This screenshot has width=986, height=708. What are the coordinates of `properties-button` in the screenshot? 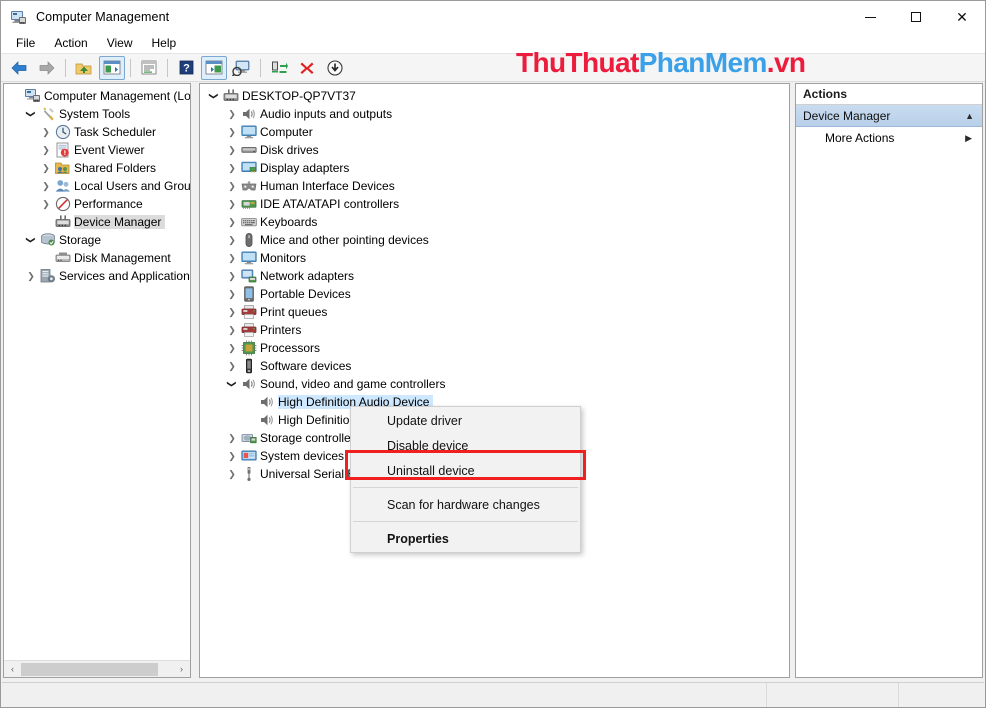 It's located at (149, 68).